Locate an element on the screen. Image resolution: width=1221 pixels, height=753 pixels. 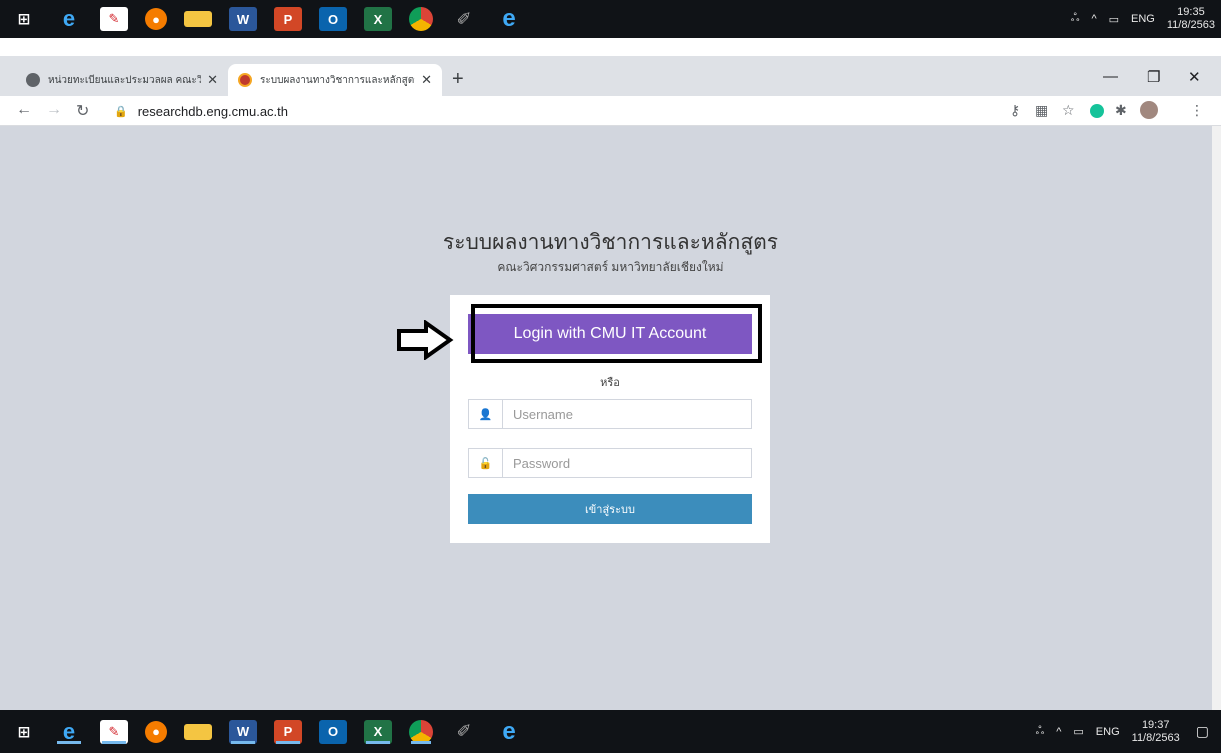
annotation-highlight-frame is located at coordinates (616, 333).